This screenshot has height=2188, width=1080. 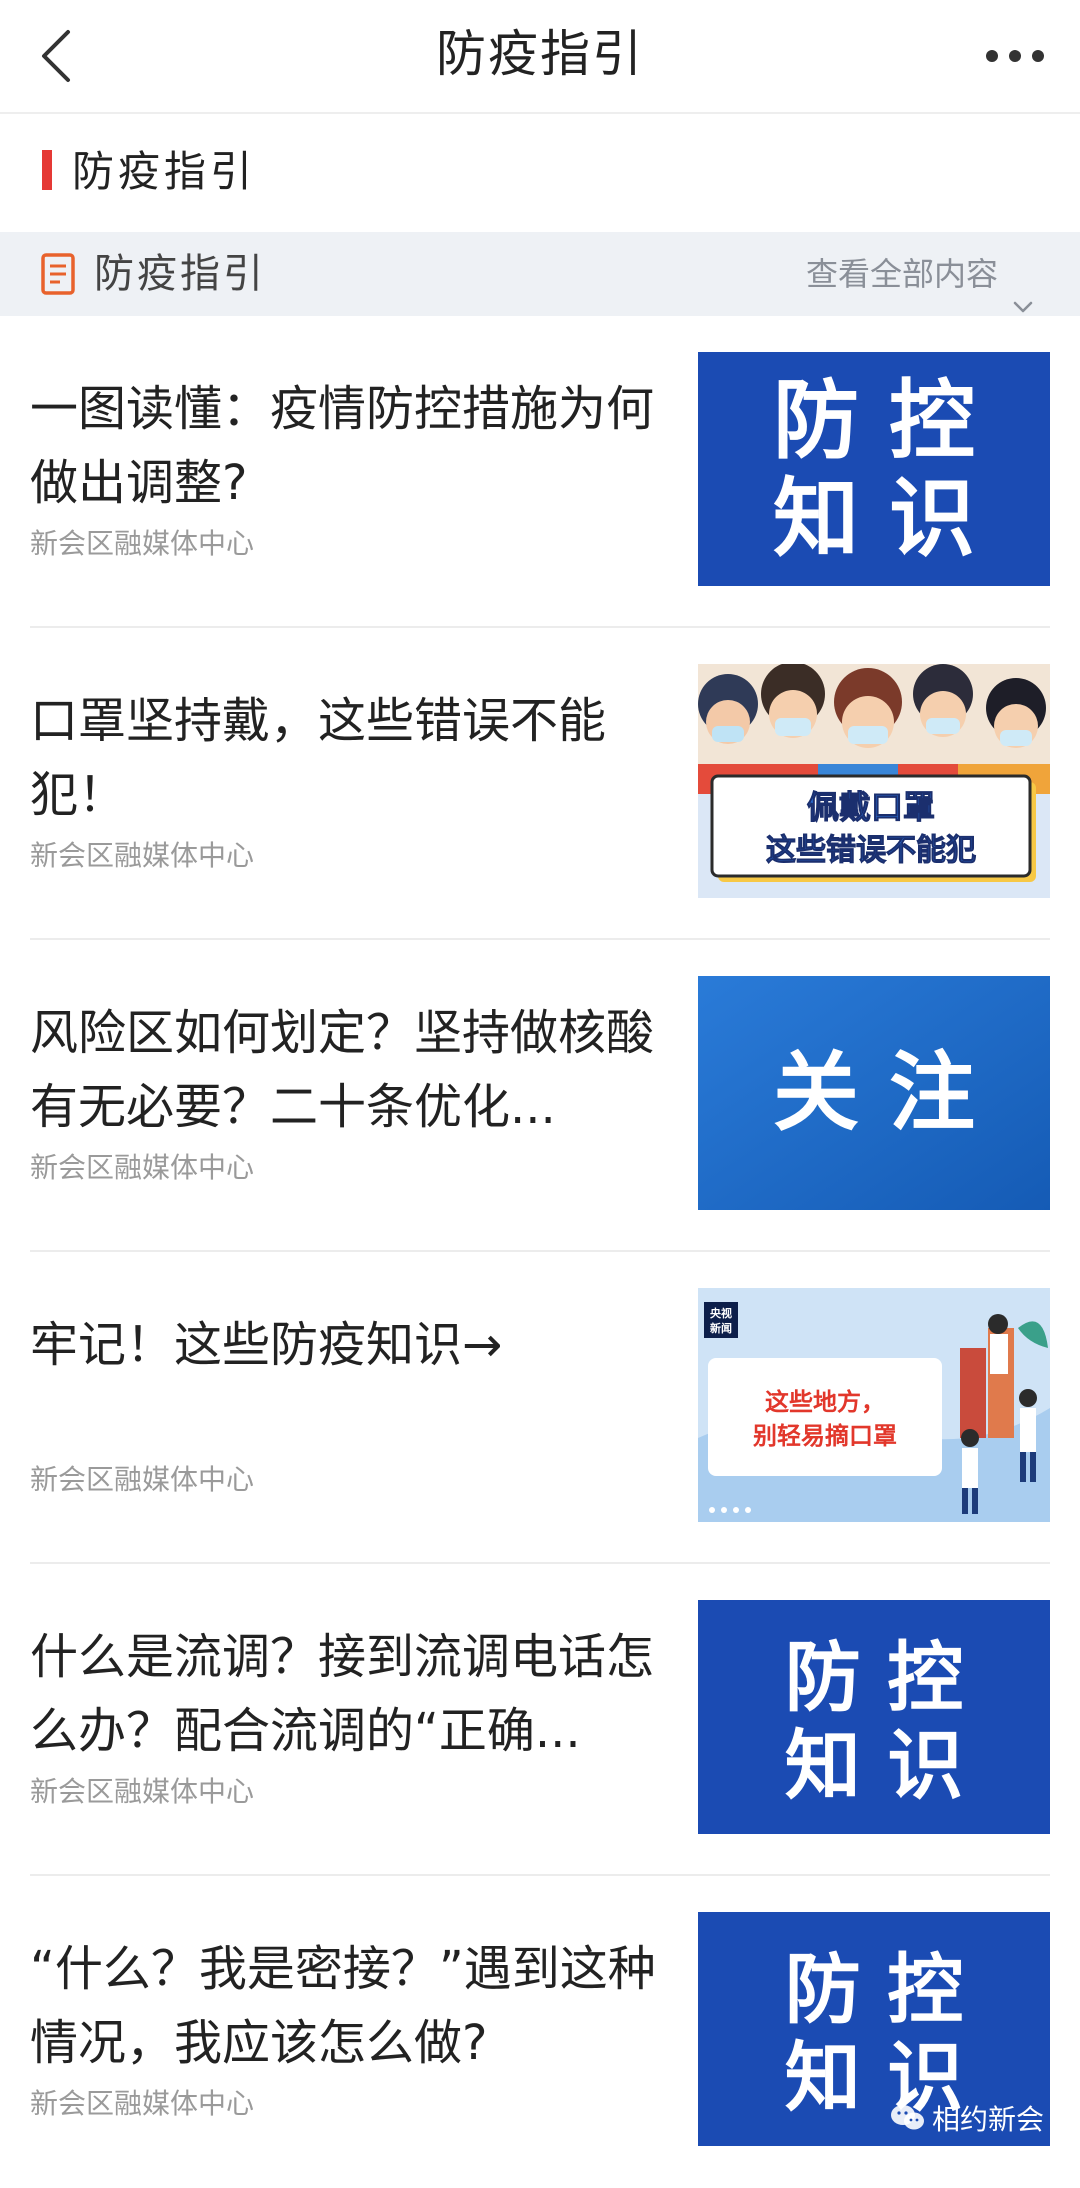 What do you see at coordinates (343, 2006) in the screenshot?
I see `article-title: “什么？我是密接？”遇到这种情况，我应该怎么做?` at bounding box center [343, 2006].